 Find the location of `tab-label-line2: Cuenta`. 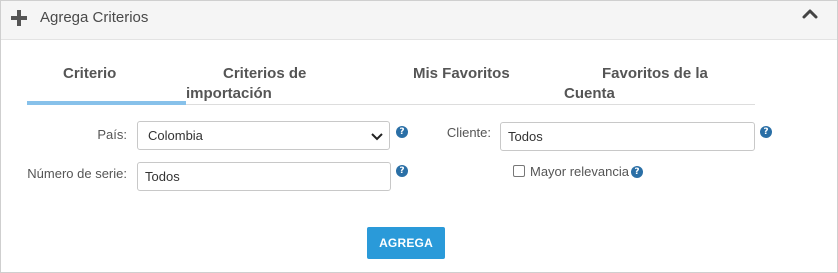

tab-label-line2: Cuenta is located at coordinates (589, 93).